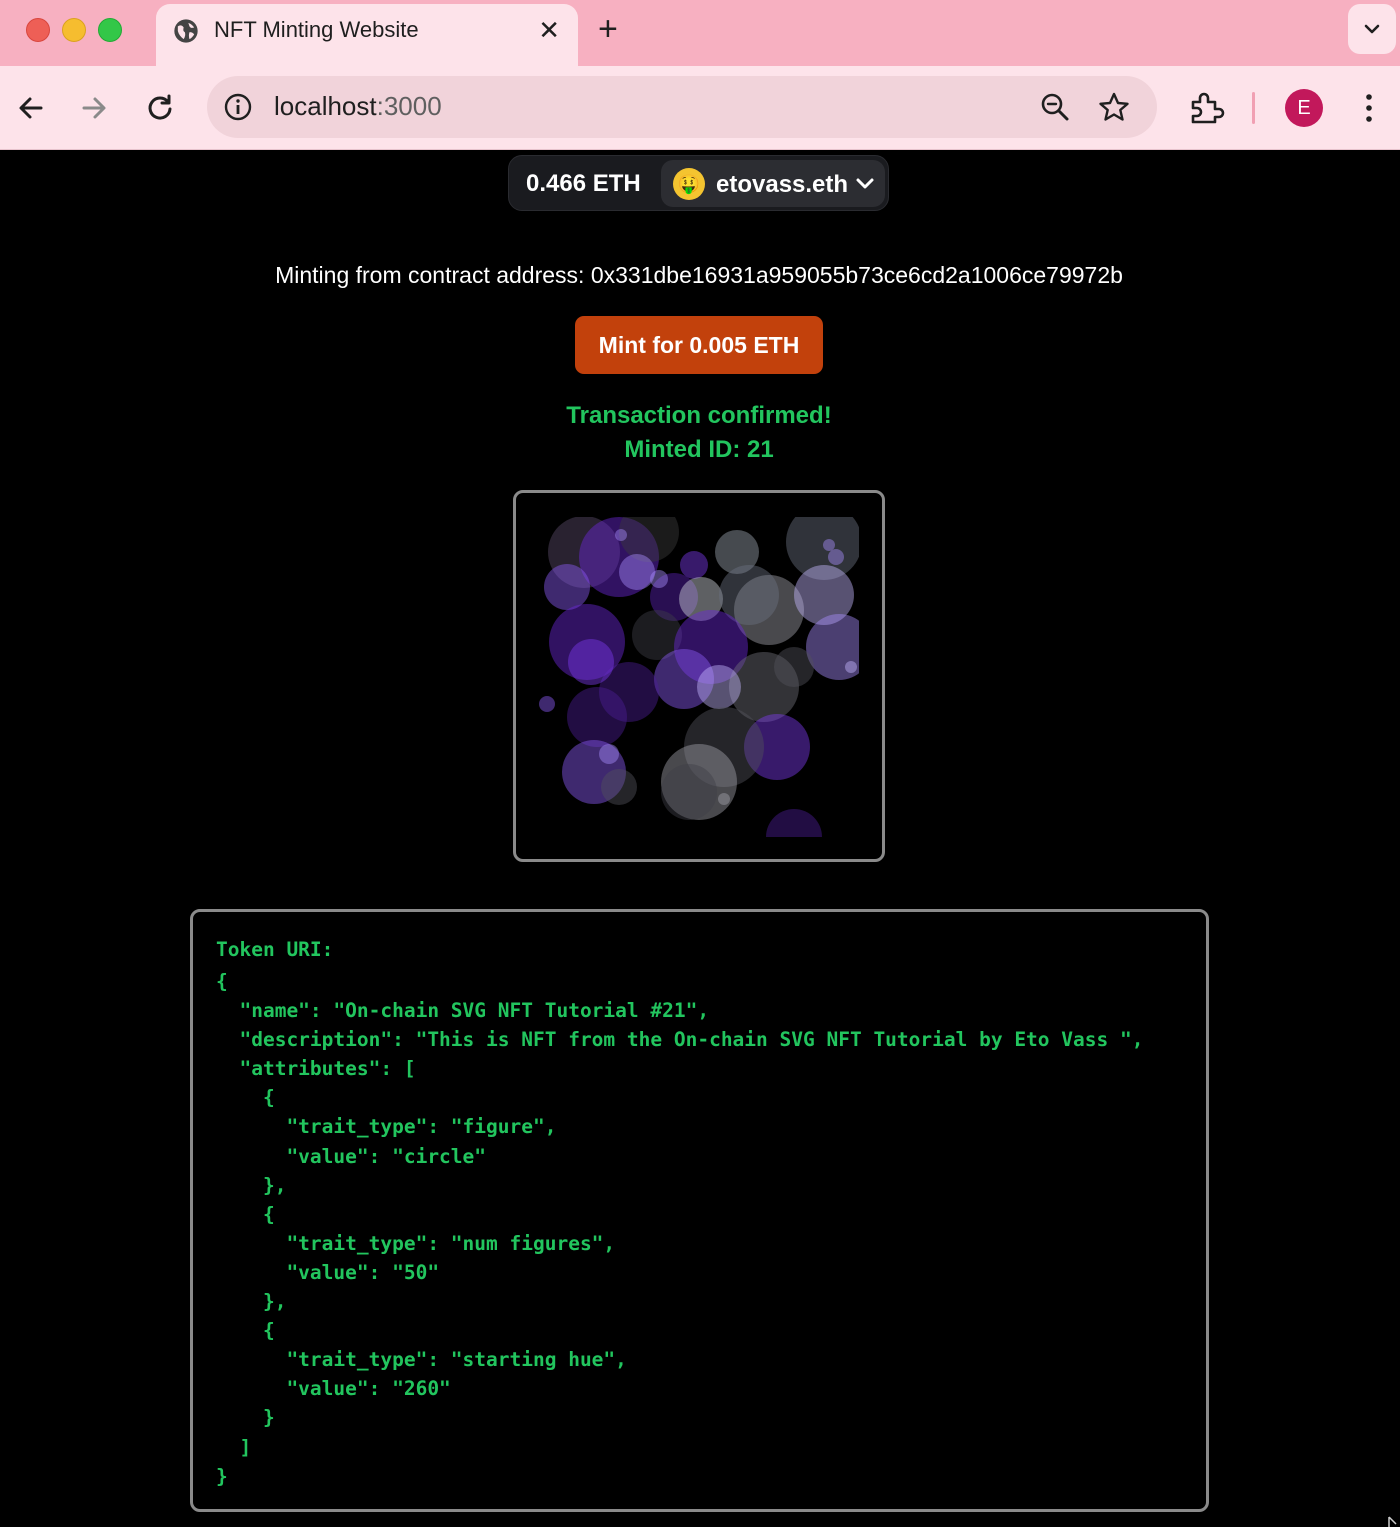  I want to click on window-close-button, so click(38, 30).